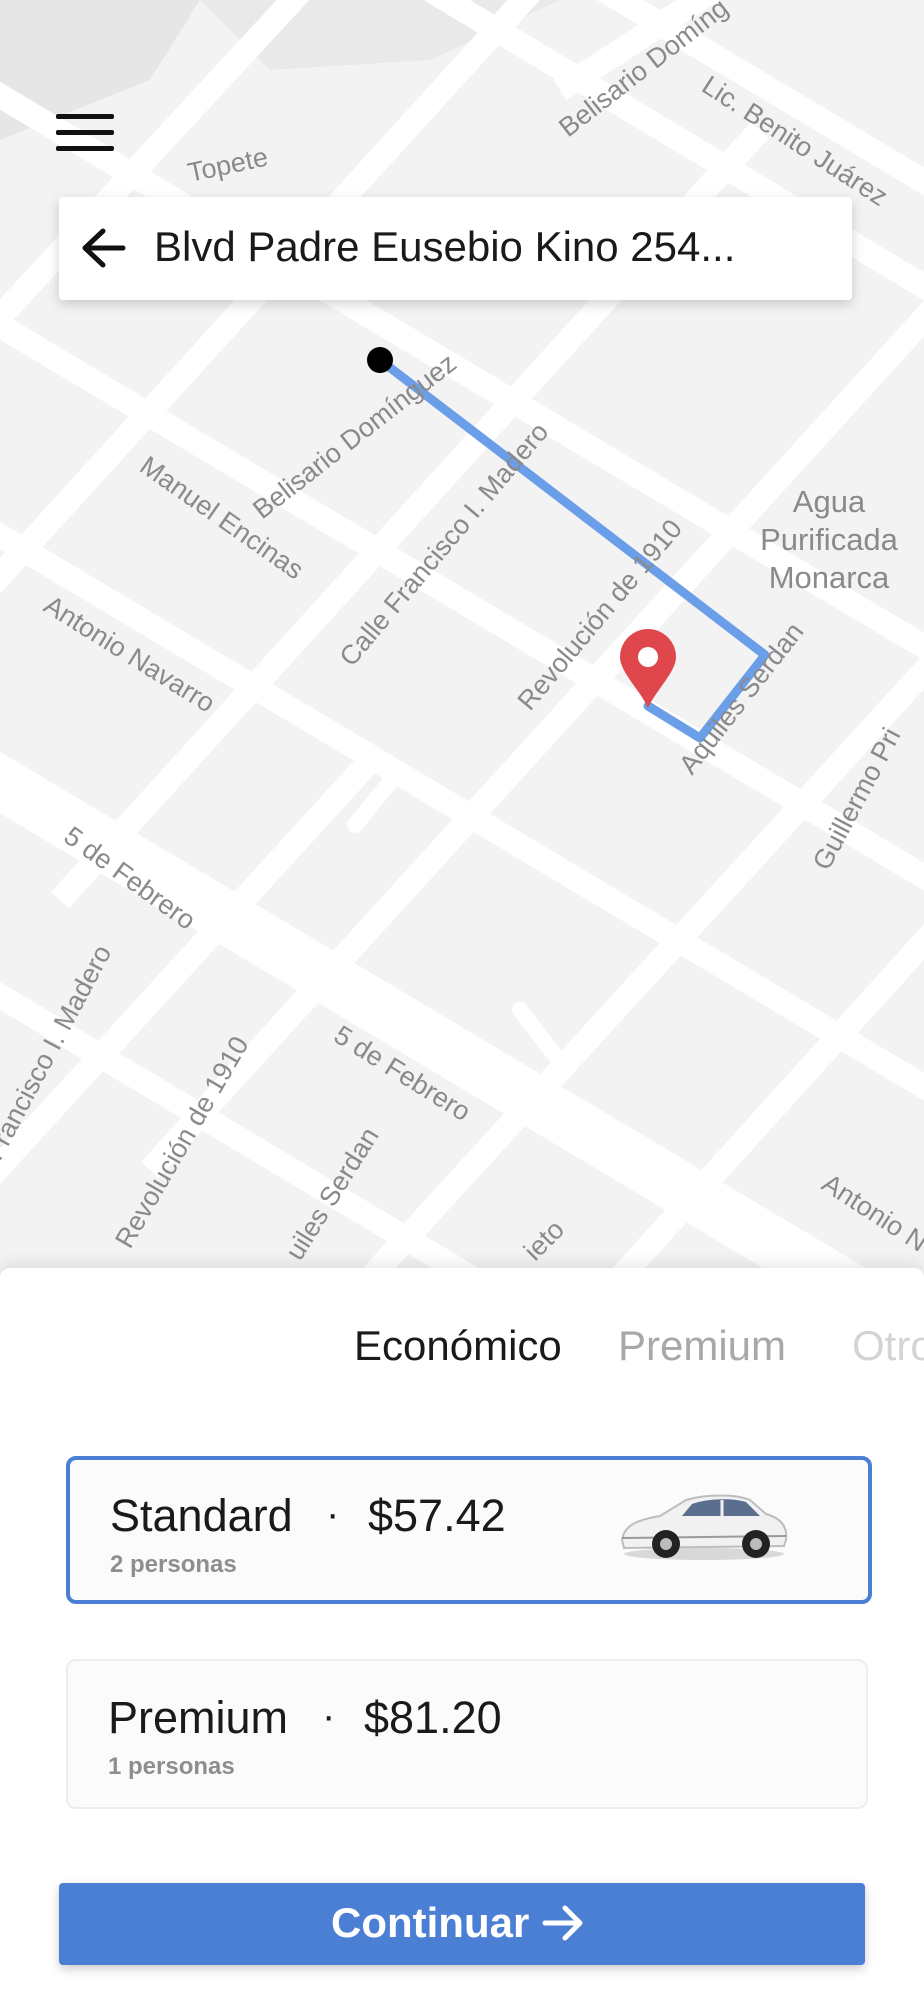 Image resolution: width=924 pixels, height=2000 pixels. I want to click on poi-label: Monarca, so click(829, 577).